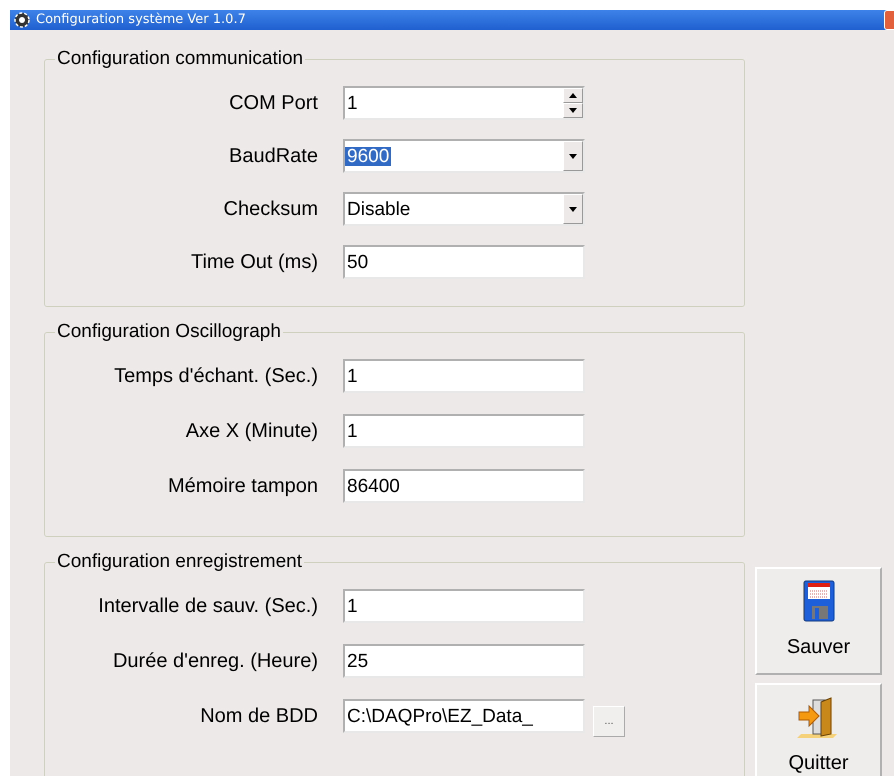 This screenshot has width=894, height=776. What do you see at coordinates (818, 621) in the screenshot?
I see `save-button: Sauver` at bounding box center [818, 621].